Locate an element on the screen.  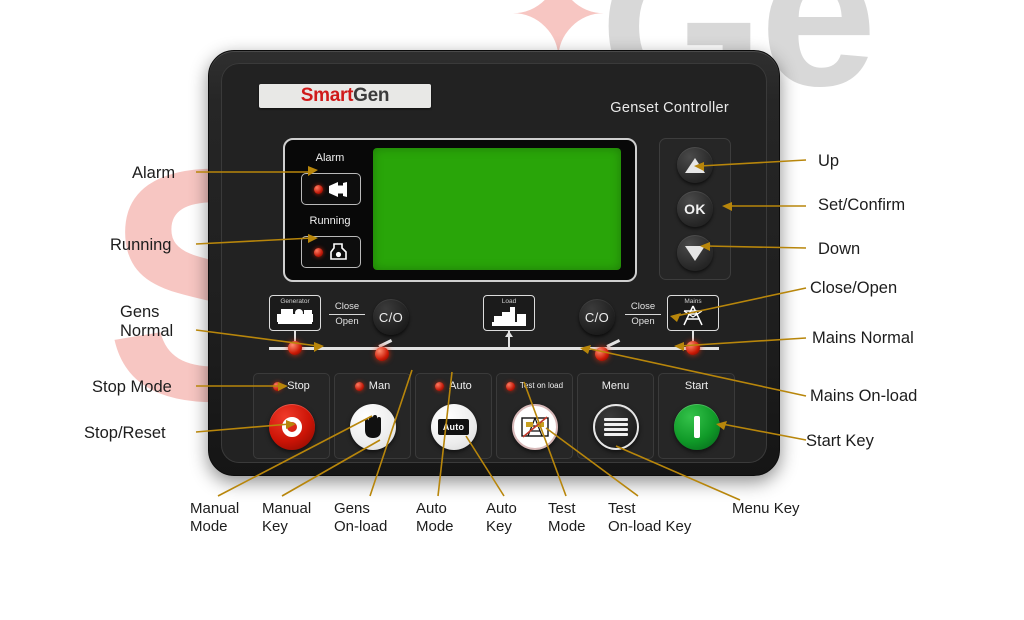
page-title: Genset Controller is located at coordinates (669, 108).